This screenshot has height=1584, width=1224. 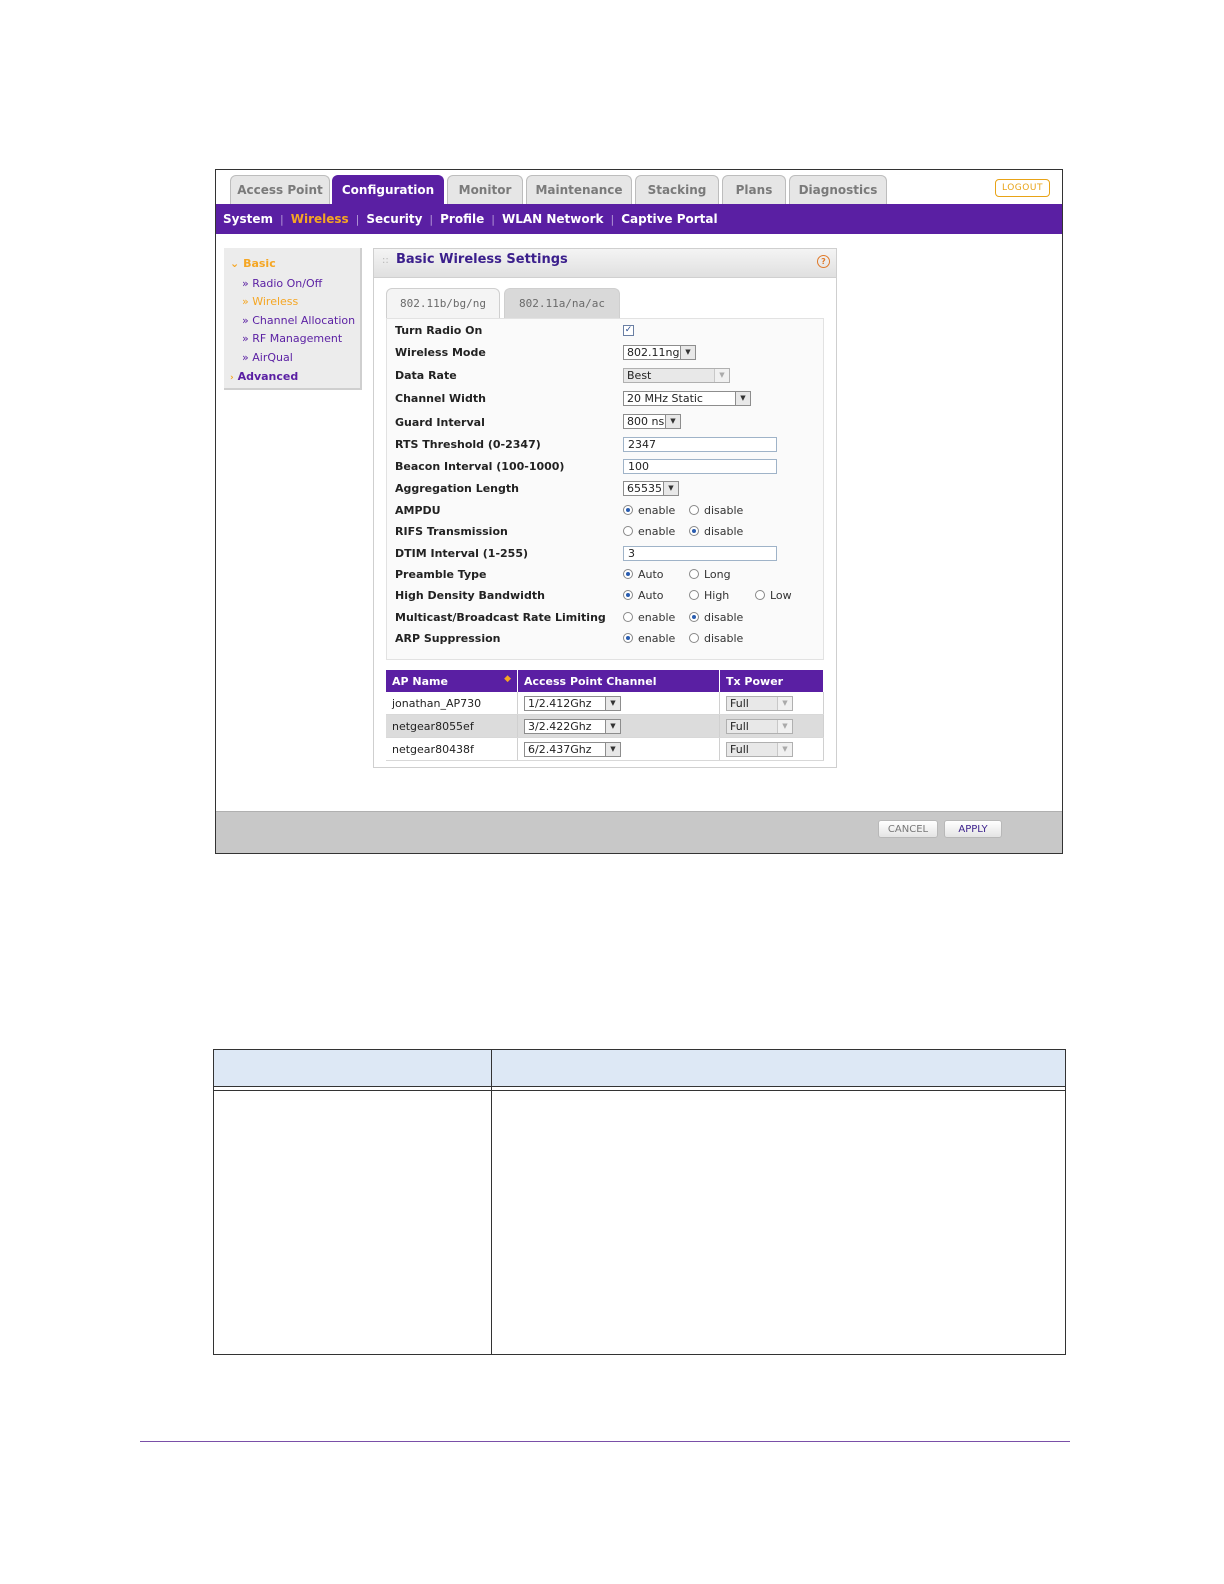 I want to click on data-rate-value: Best, so click(x=639, y=375).